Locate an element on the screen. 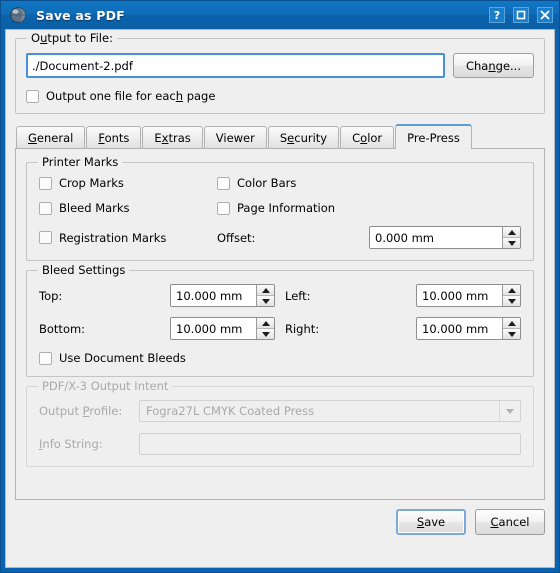 Image resolution: width=560 pixels, height=573 pixels. chevron-down-icon is located at coordinates (509, 411).